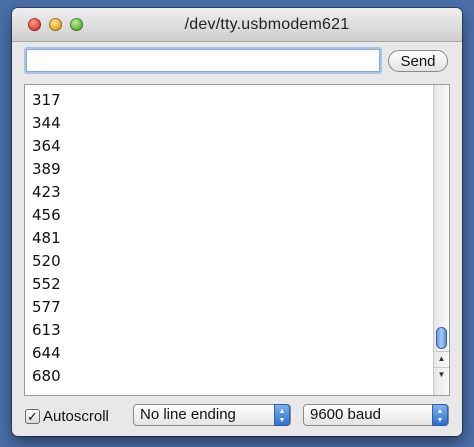 The image size is (474, 447). I want to click on line-ending-value: No line ending, so click(188, 414).